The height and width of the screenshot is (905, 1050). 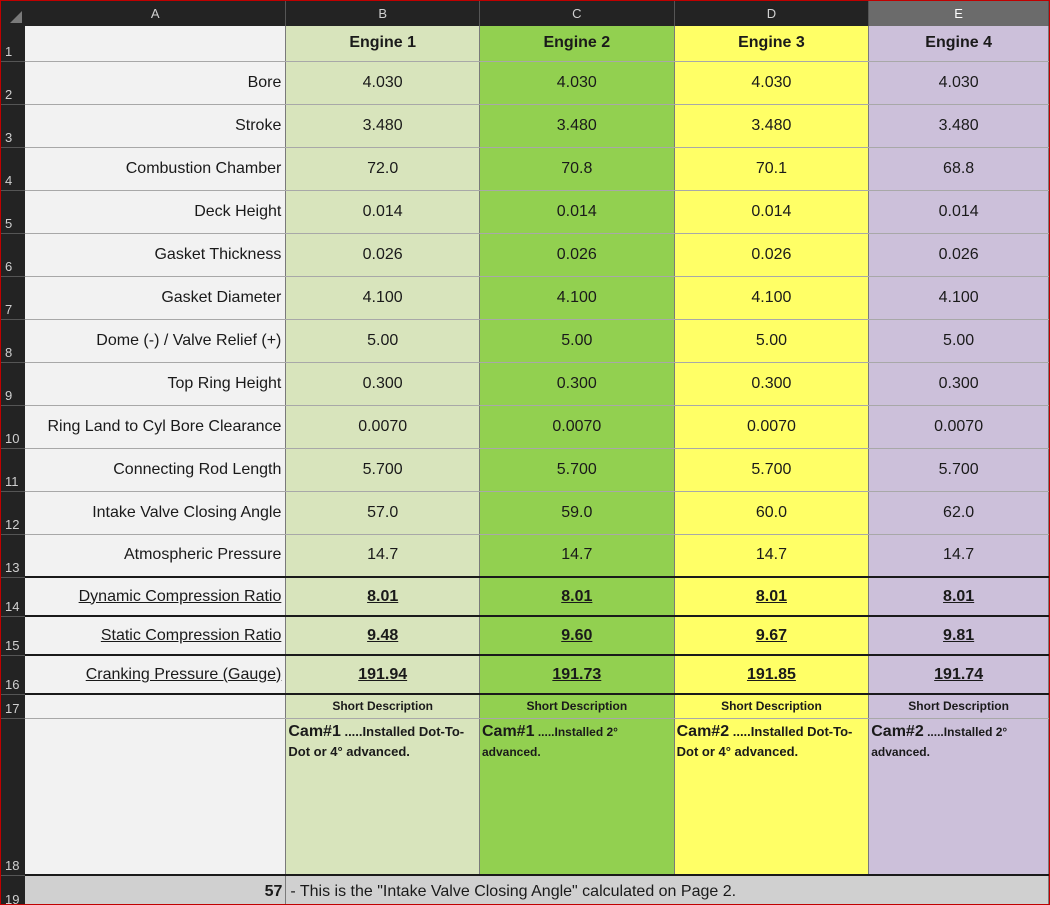 What do you see at coordinates (958, 341) in the screenshot?
I see `engine-4-value: 5.00` at bounding box center [958, 341].